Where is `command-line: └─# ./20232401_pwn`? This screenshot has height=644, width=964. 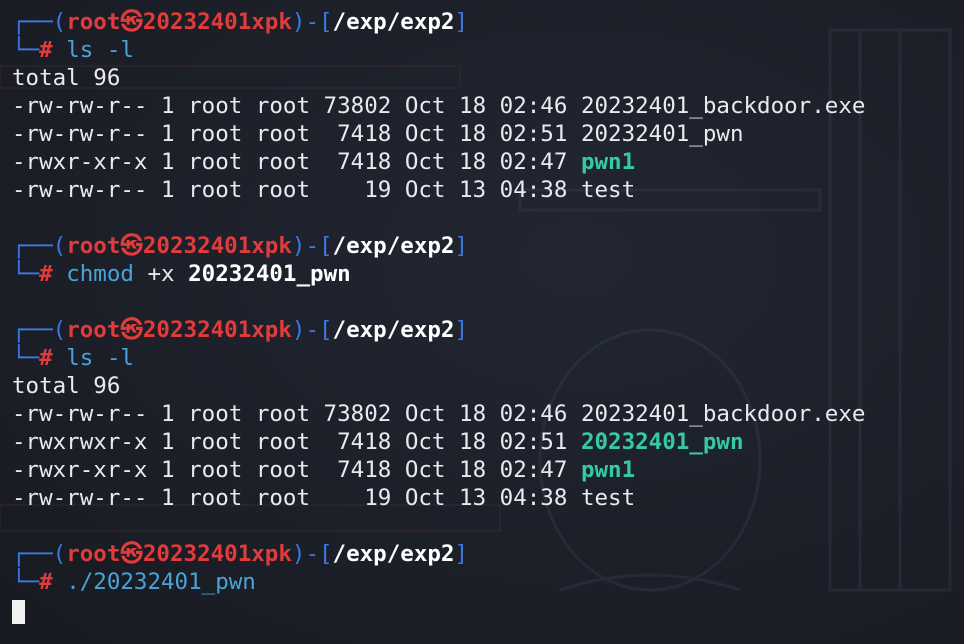 command-line: └─# ./20232401_pwn is located at coordinates (134, 582).